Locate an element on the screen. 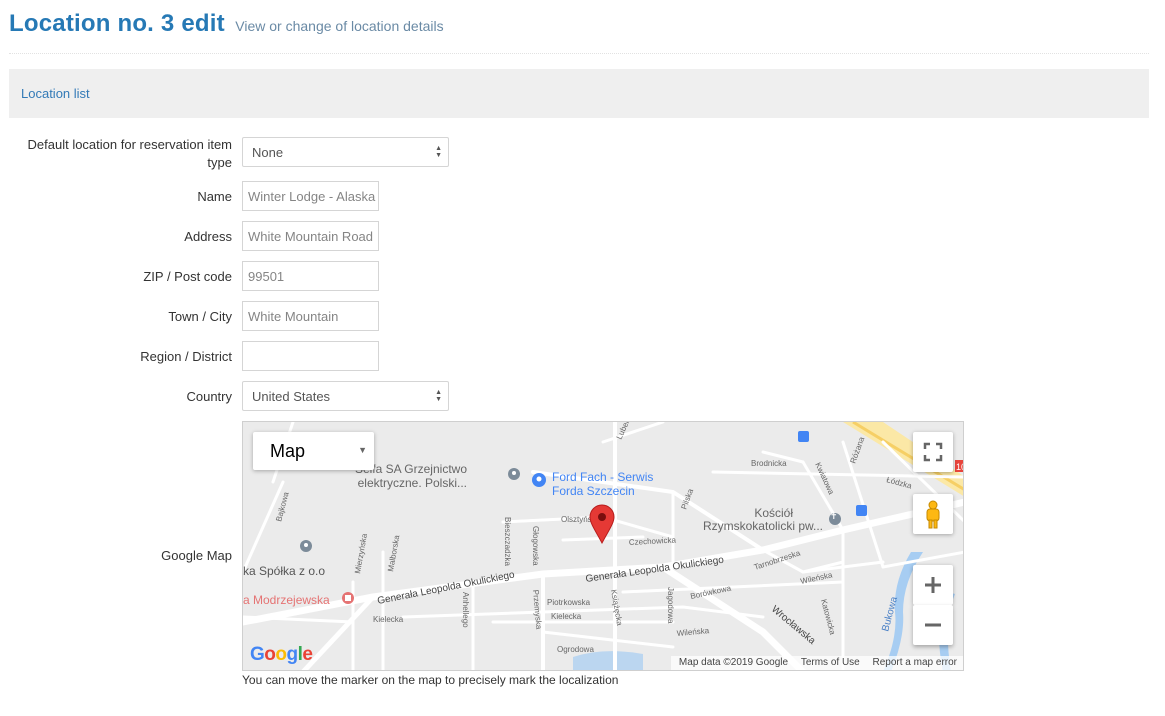  region-label: Region / District is located at coordinates (186, 356).